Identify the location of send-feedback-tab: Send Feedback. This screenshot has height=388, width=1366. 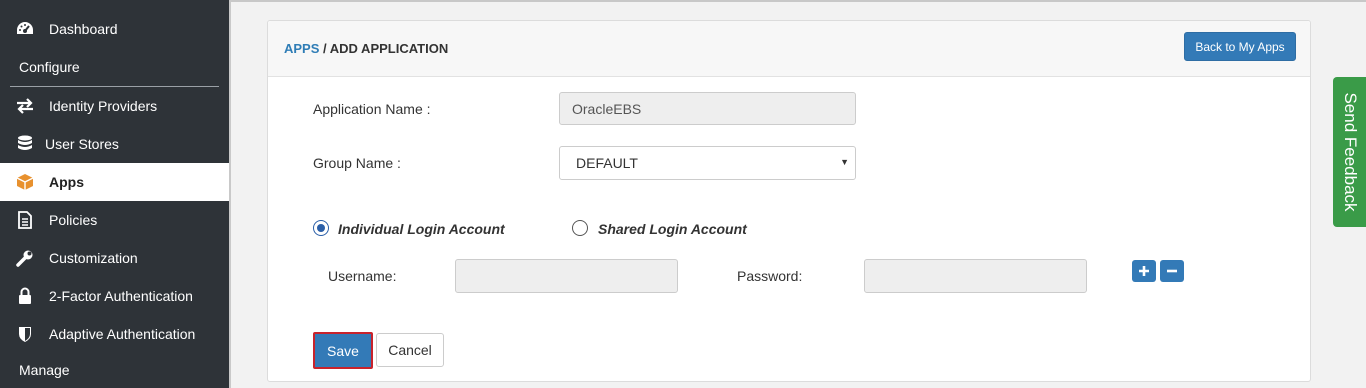
(1349, 152).